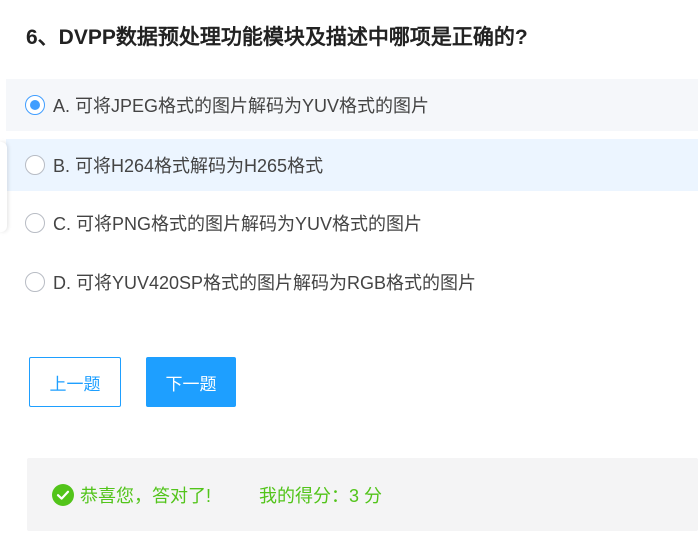 The image size is (698, 555). I want to click on option-a: A. 可将JPEG格式的图片解码为YUV格式的图片, so click(352, 105).